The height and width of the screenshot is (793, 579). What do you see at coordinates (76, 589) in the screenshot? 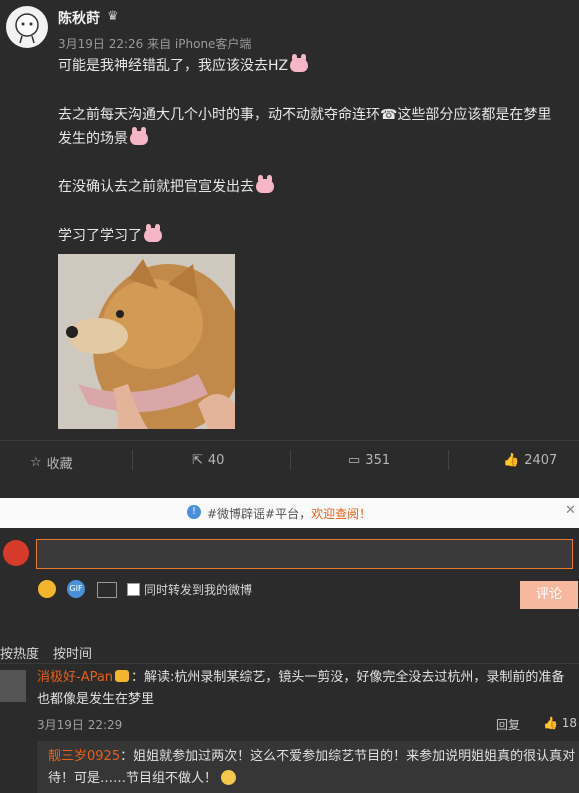
I see `gif-icon: GIF` at bounding box center [76, 589].